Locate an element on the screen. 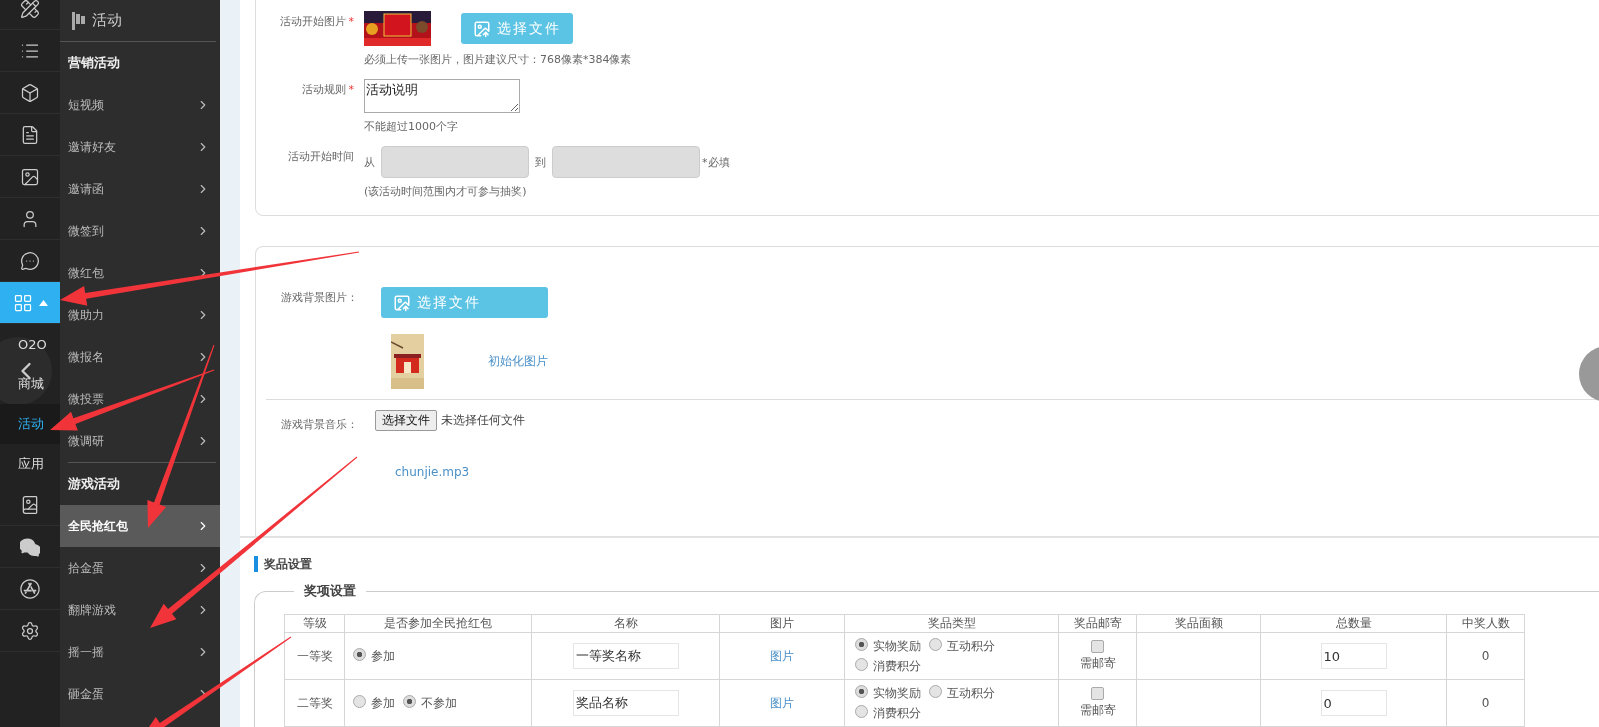 The width and height of the screenshot is (1599, 727). menu-item: 摇一摇 is located at coordinates (140, 652).